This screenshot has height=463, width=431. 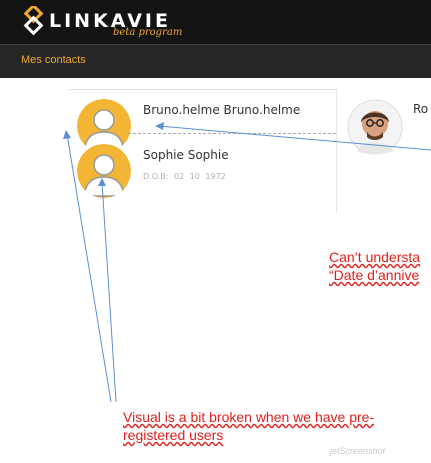 I want to click on contact-name: Bruno.helme Bruno.helme, so click(x=221, y=110).